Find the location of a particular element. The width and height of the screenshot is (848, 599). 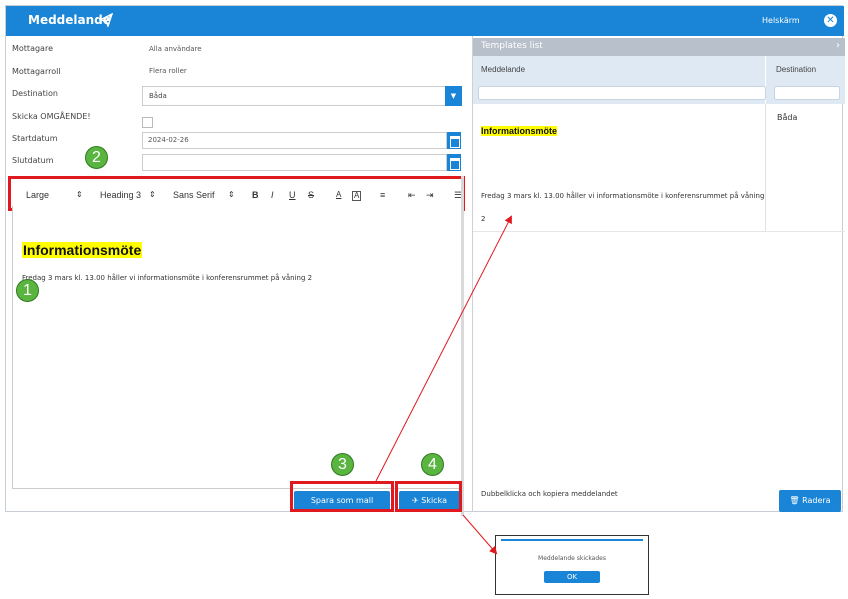

start-date-input: 2024-02-26 is located at coordinates (294, 140).